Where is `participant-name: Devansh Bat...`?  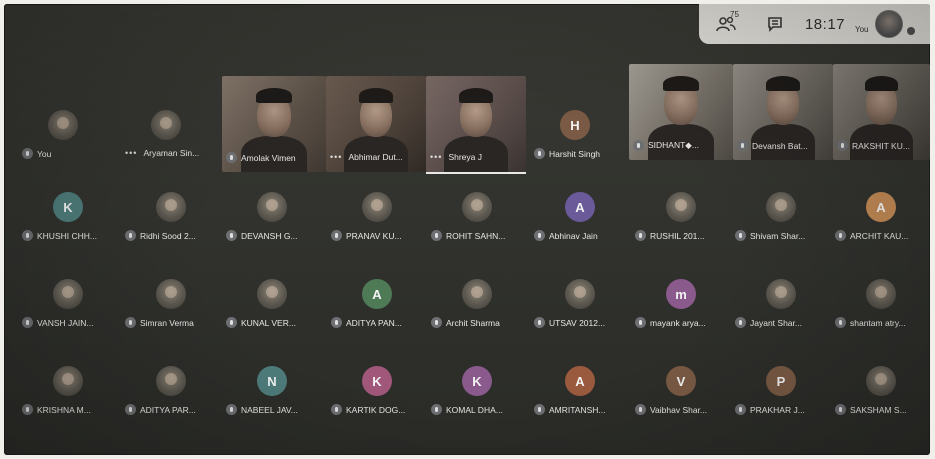 participant-name: Devansh Bat... is located at coordinates (780, 145).